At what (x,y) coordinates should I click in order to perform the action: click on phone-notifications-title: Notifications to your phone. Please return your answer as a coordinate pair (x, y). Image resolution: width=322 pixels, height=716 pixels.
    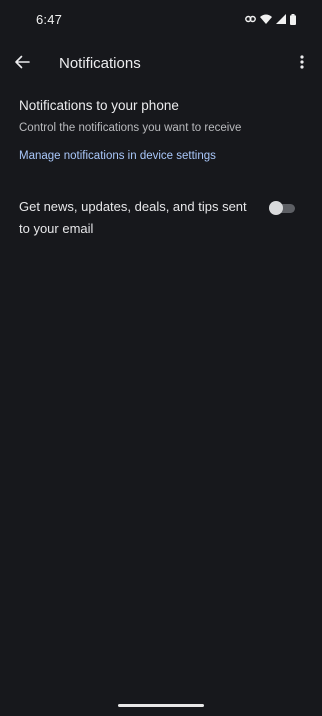
    Looking at the image, I should click on (99, 105).